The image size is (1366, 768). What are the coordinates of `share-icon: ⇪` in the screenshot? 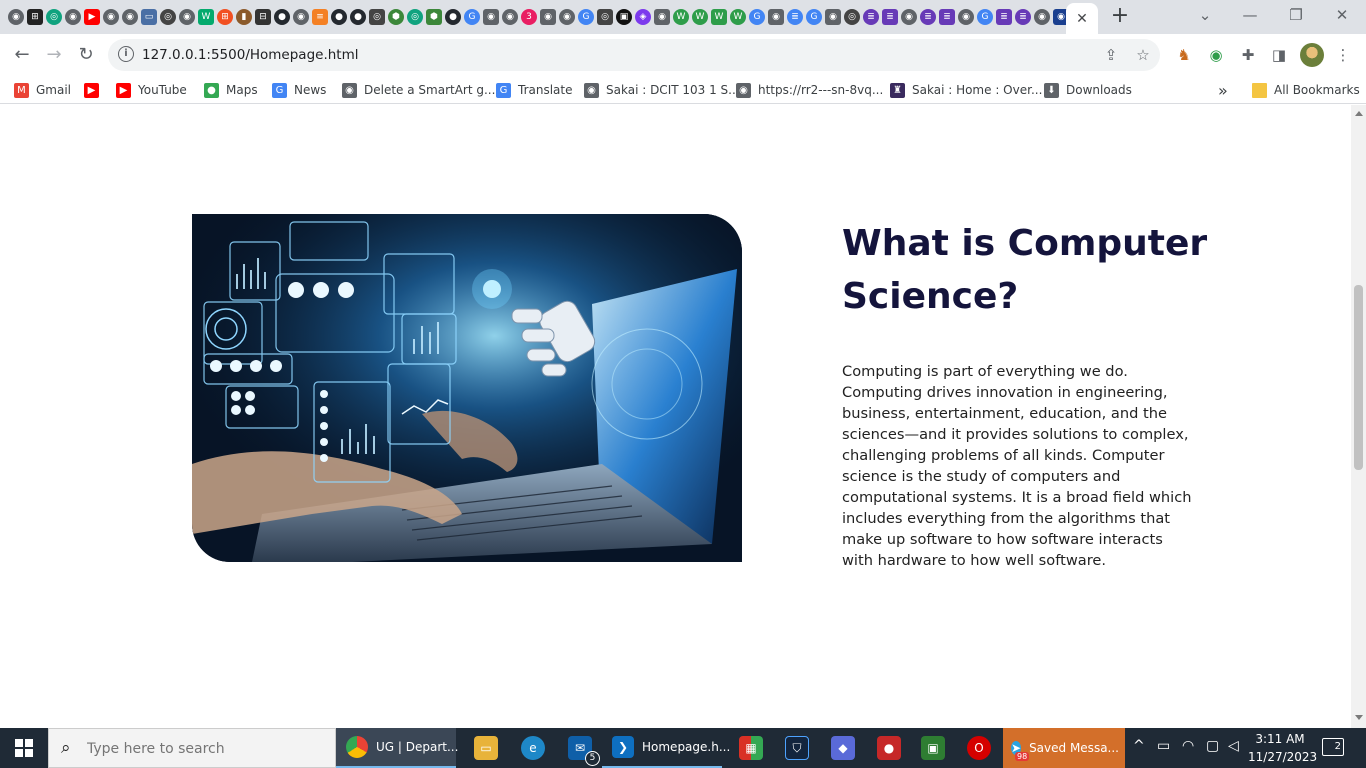 It's located at (1111, 55).